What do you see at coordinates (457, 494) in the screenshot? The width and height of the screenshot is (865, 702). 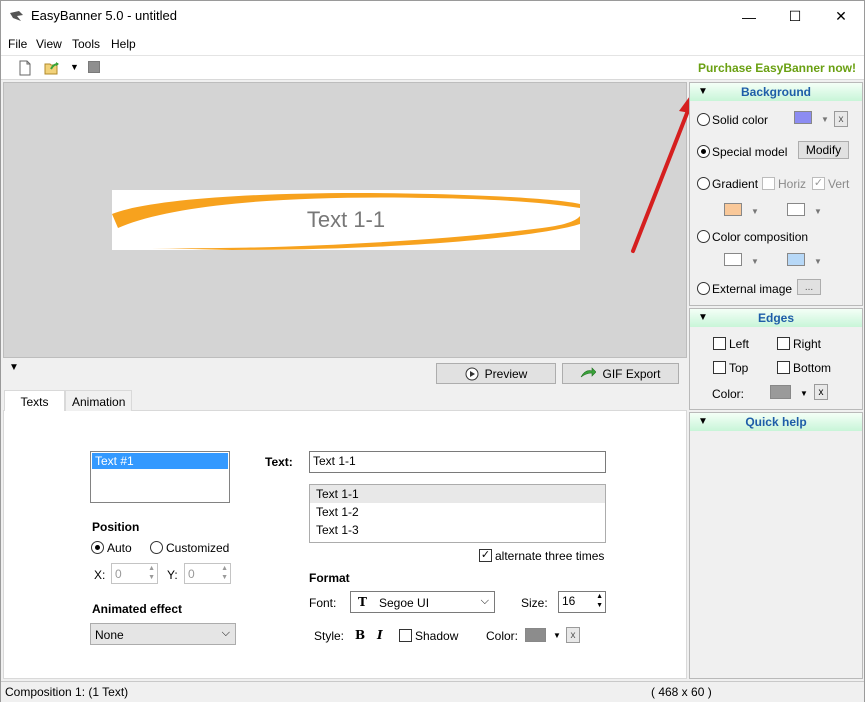 I see `list-item: Text 1-1` at bounding box center [457, 494].